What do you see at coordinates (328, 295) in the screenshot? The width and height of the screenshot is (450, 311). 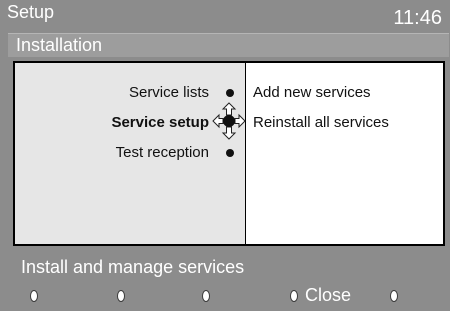 I see `close-label: Close` at bounding box center [328, 295].